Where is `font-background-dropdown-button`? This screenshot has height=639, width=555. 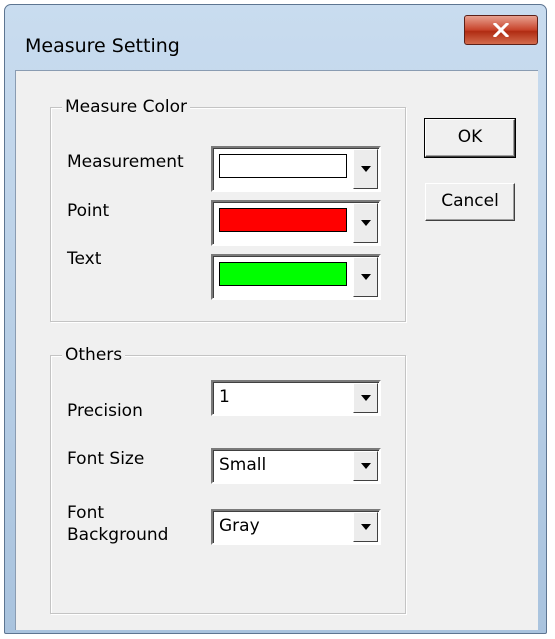 font-background-dropdown-button is located at coordinates (365, 527).